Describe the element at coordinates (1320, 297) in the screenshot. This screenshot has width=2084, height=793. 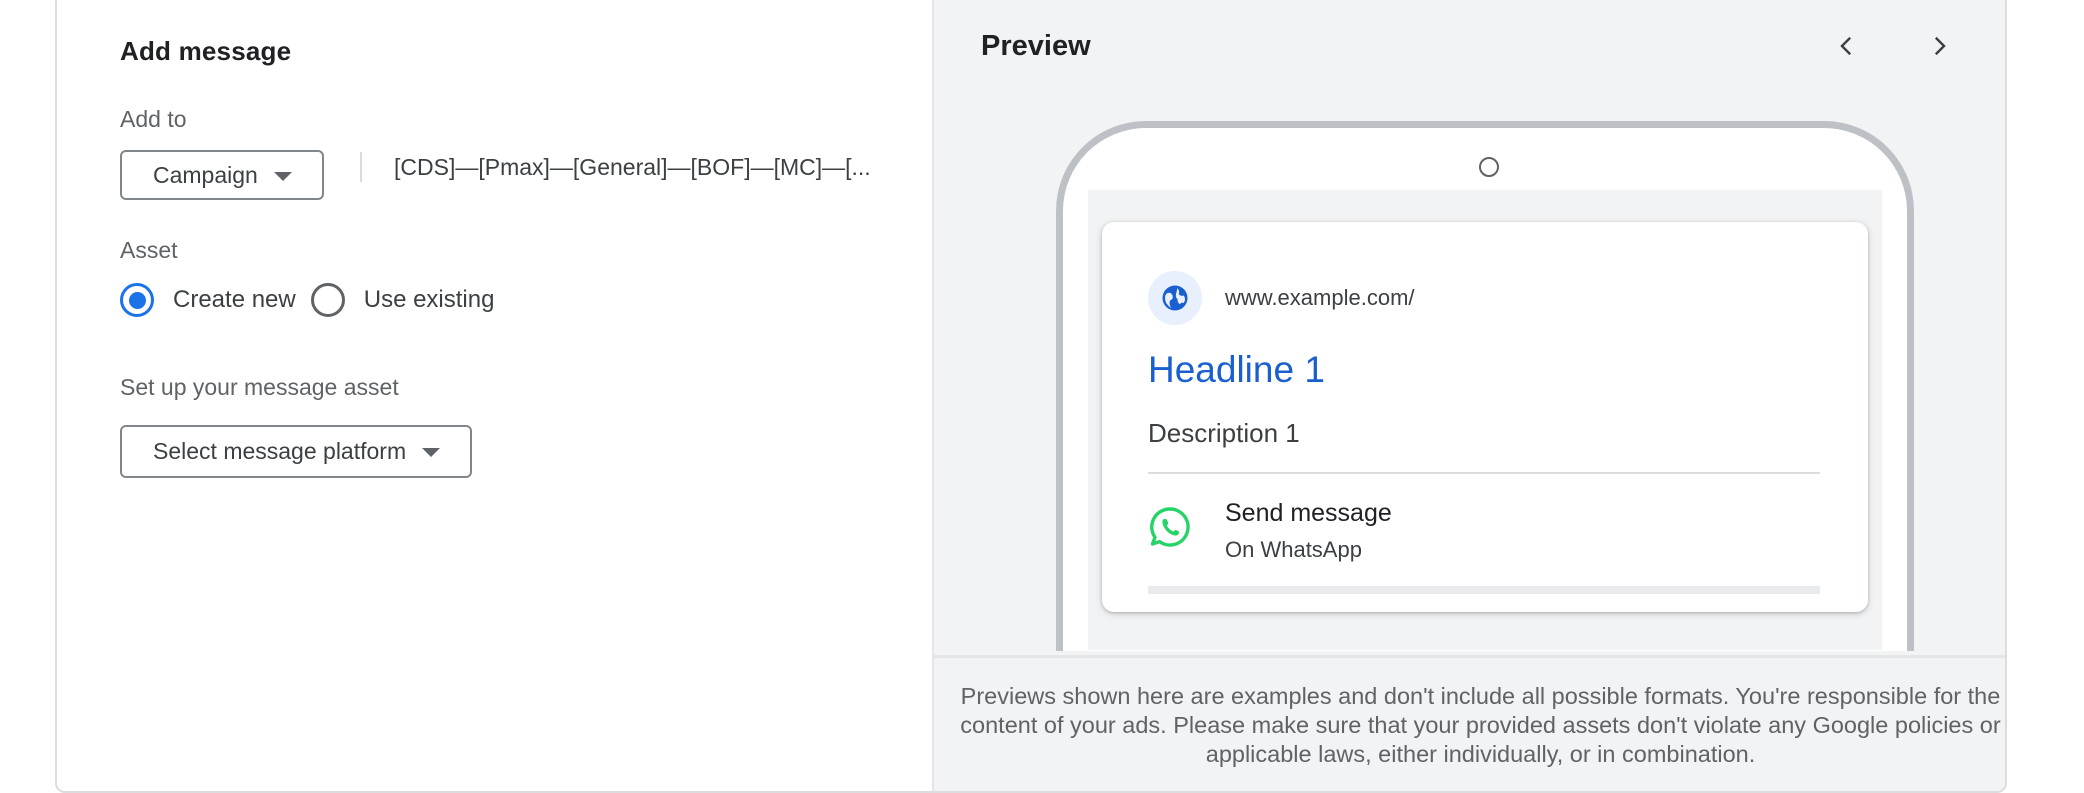
I see `ad-url: www.example.com/` at that location.